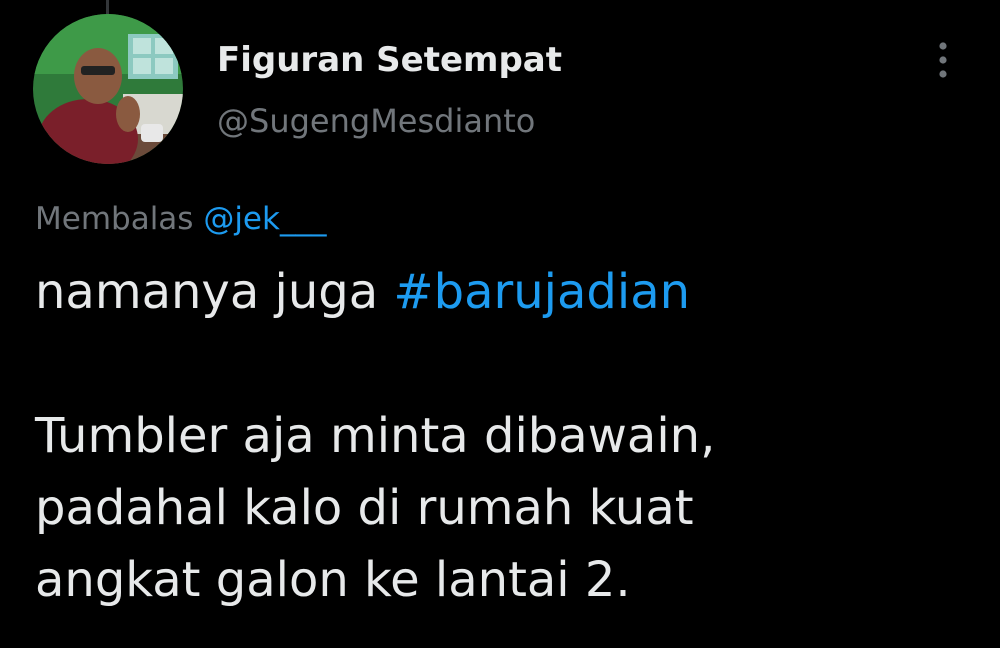 The image size is (1000, 648). I want to click on more-options-button, so click(943, 60).